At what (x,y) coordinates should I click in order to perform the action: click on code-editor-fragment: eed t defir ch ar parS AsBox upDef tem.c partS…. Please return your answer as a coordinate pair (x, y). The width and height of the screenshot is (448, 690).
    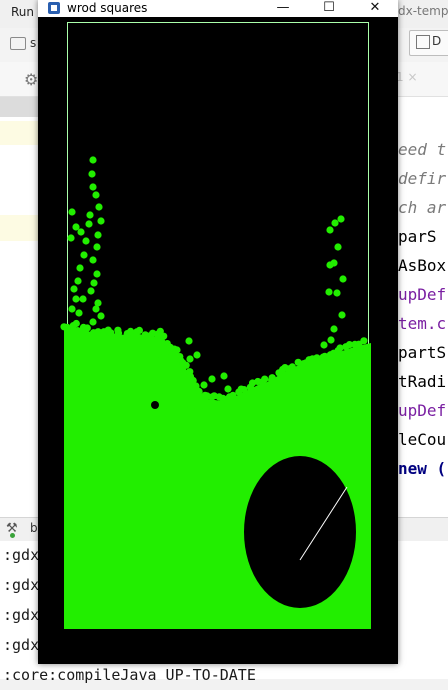
    Looking at the image, I should click on (423, 325).